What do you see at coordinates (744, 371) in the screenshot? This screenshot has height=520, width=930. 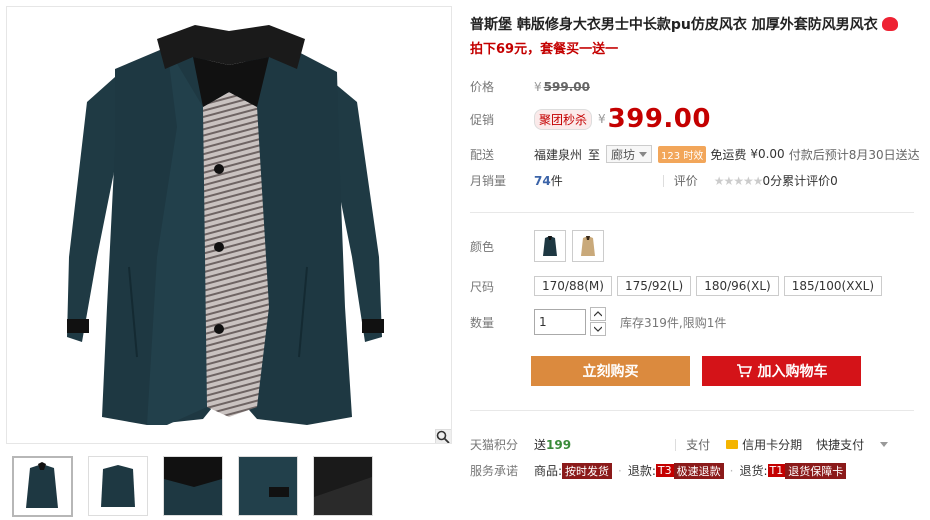 I see `cart-icon` at bounding box center [744, 371].